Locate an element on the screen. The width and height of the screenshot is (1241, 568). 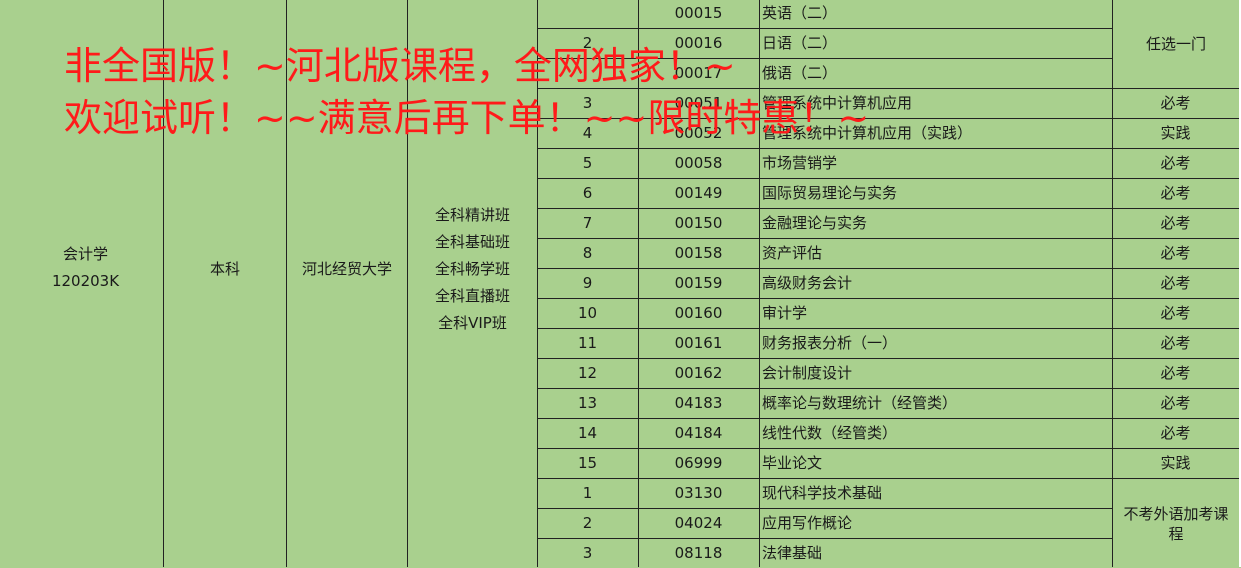
course-number: 12 is located at coordinates (587, 373).